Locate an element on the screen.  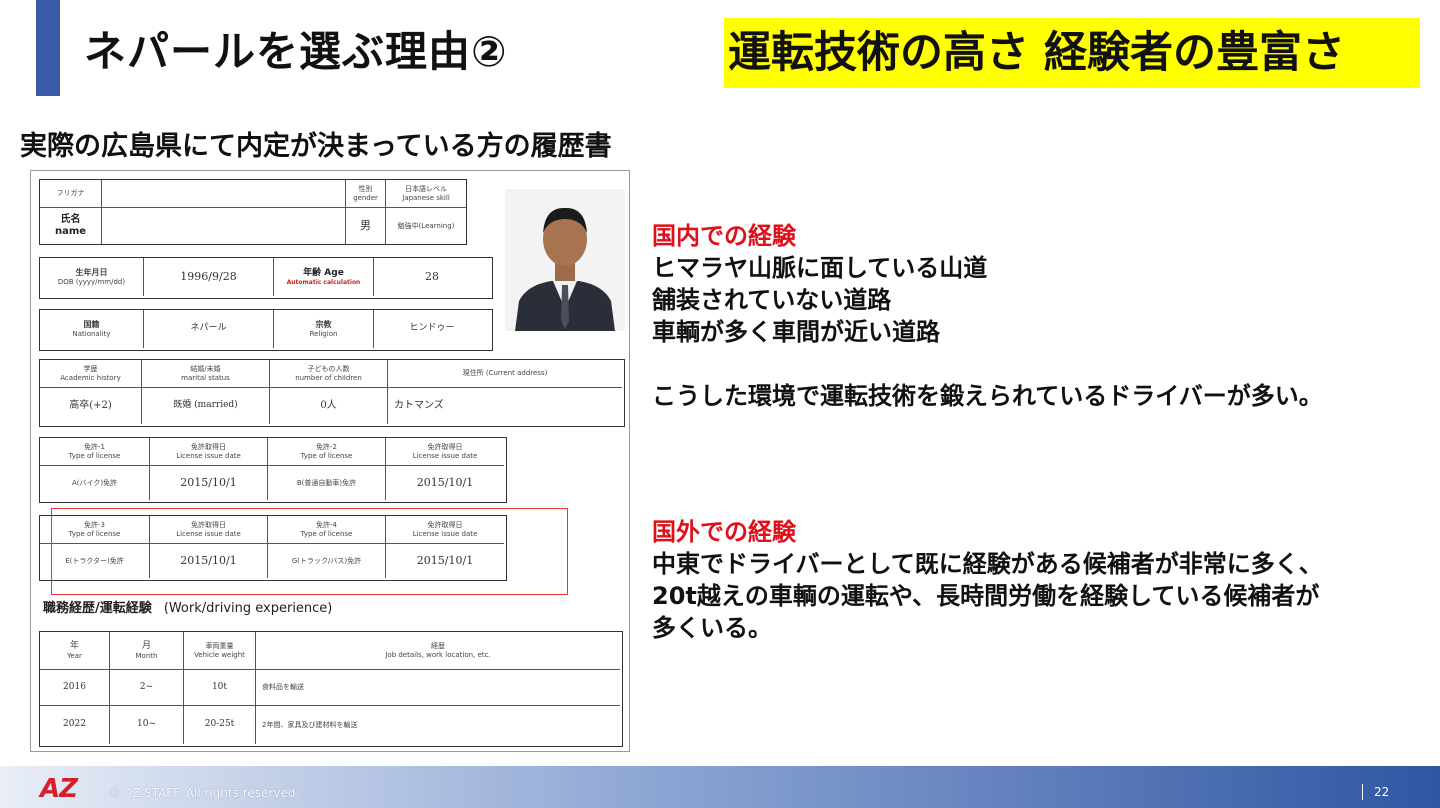
copyright: © AZ STAFF. All rights reserved. is located at coordinates (204, 793).